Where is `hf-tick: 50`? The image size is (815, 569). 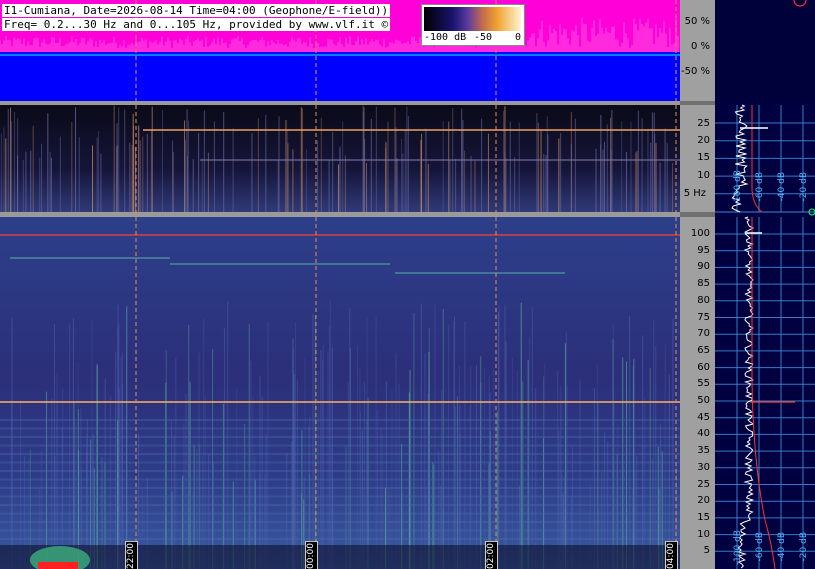 hf-tick: 50 is located at coordinates (703, 400).